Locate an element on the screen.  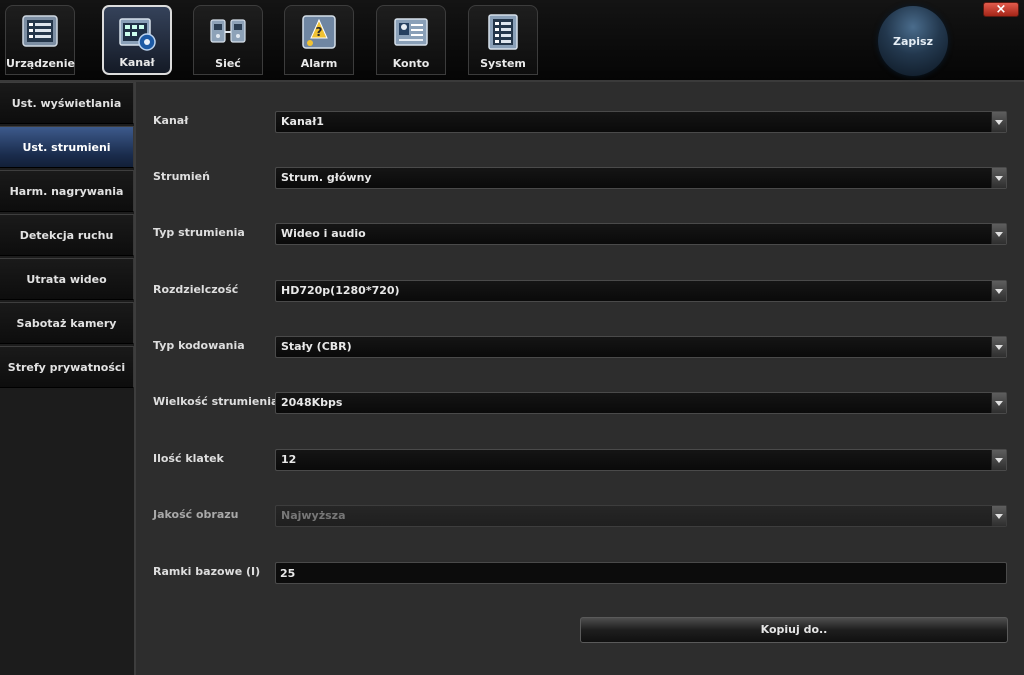
field-label: Strumień is located at coordinates (181, 176).